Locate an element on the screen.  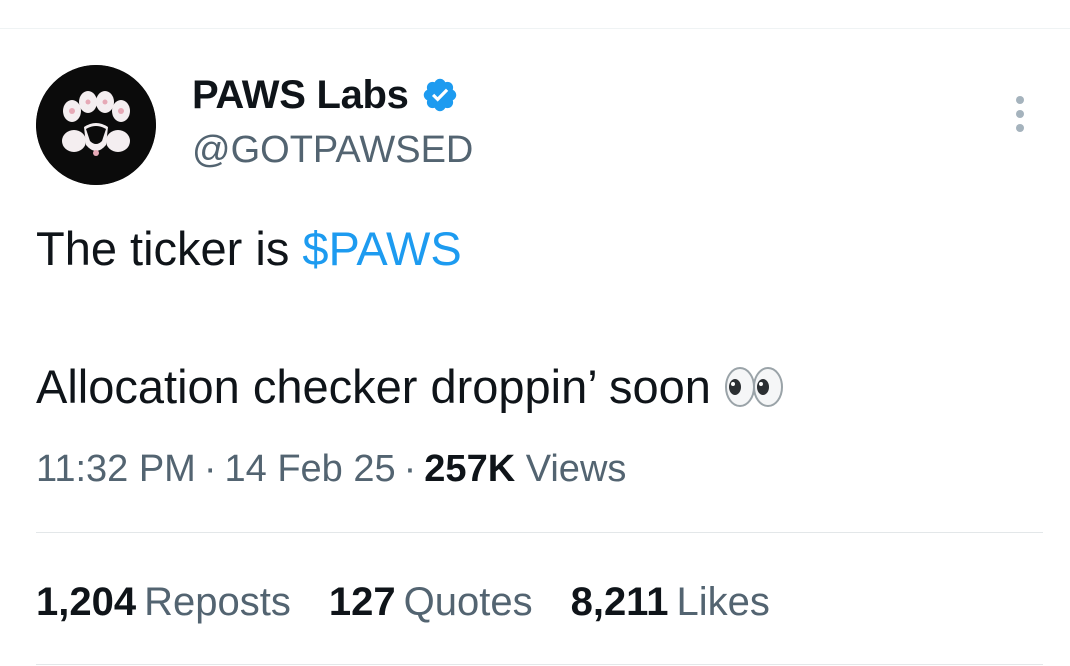
tweet-meta: 11:32 PM · 14 Feb 25 · 257K Views is located at coordinates (331, 469).